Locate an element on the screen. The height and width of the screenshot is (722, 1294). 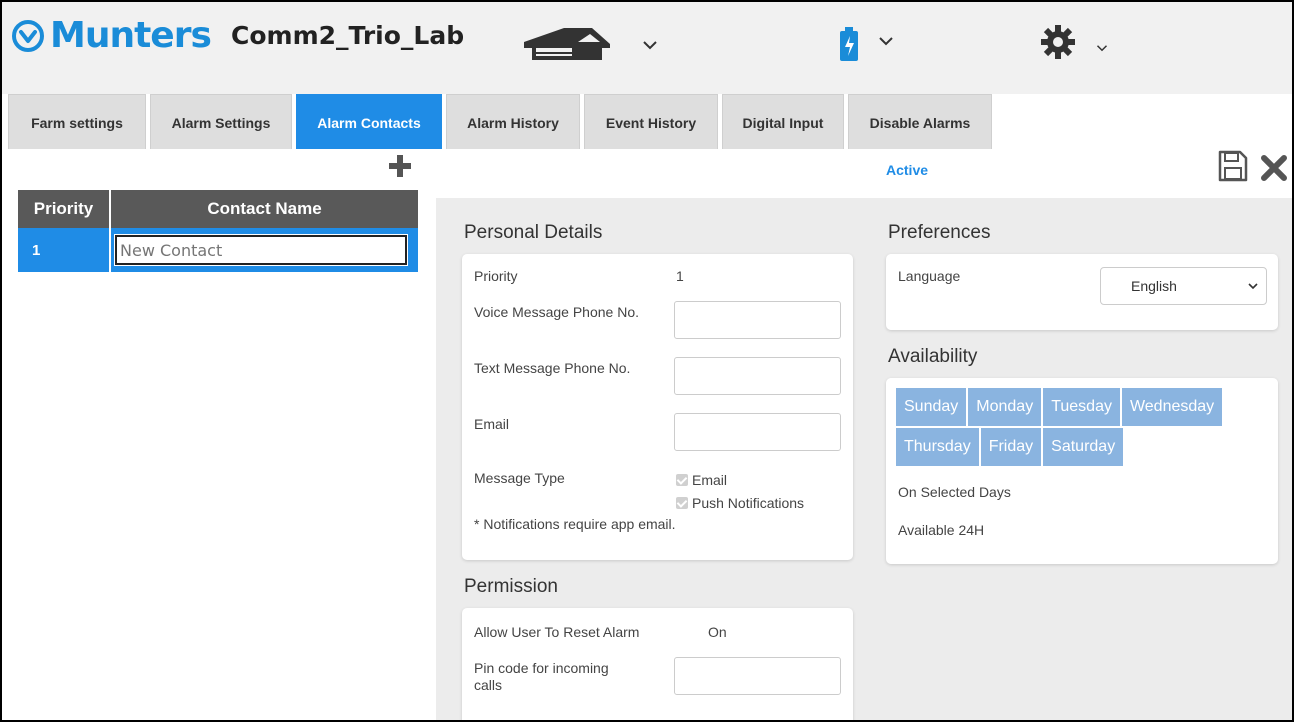
close-icon is located at coordinates (1274, 168).